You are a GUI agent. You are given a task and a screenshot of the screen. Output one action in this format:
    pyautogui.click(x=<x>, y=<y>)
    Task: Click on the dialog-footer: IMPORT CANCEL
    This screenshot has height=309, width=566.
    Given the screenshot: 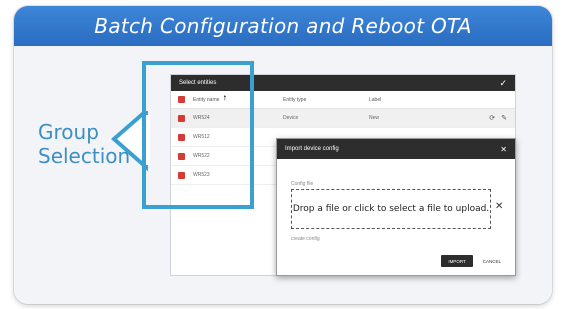 What is the action you would take?
    pyautogui.click(x=471, y=261)
    